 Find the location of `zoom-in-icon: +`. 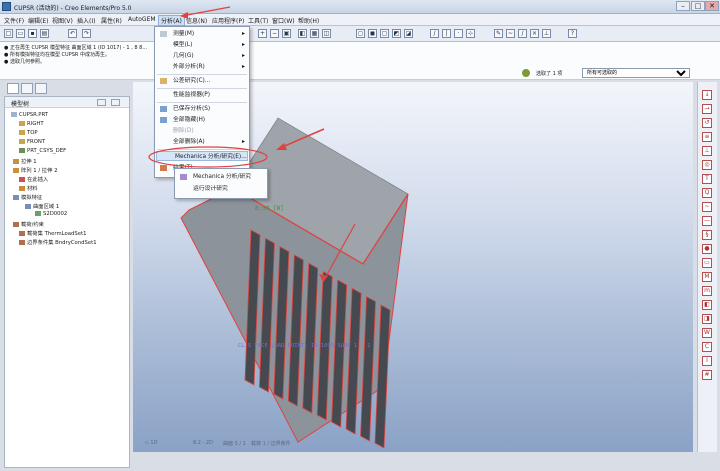

zoom-in-icon: + is located at coordinates (262, 33).